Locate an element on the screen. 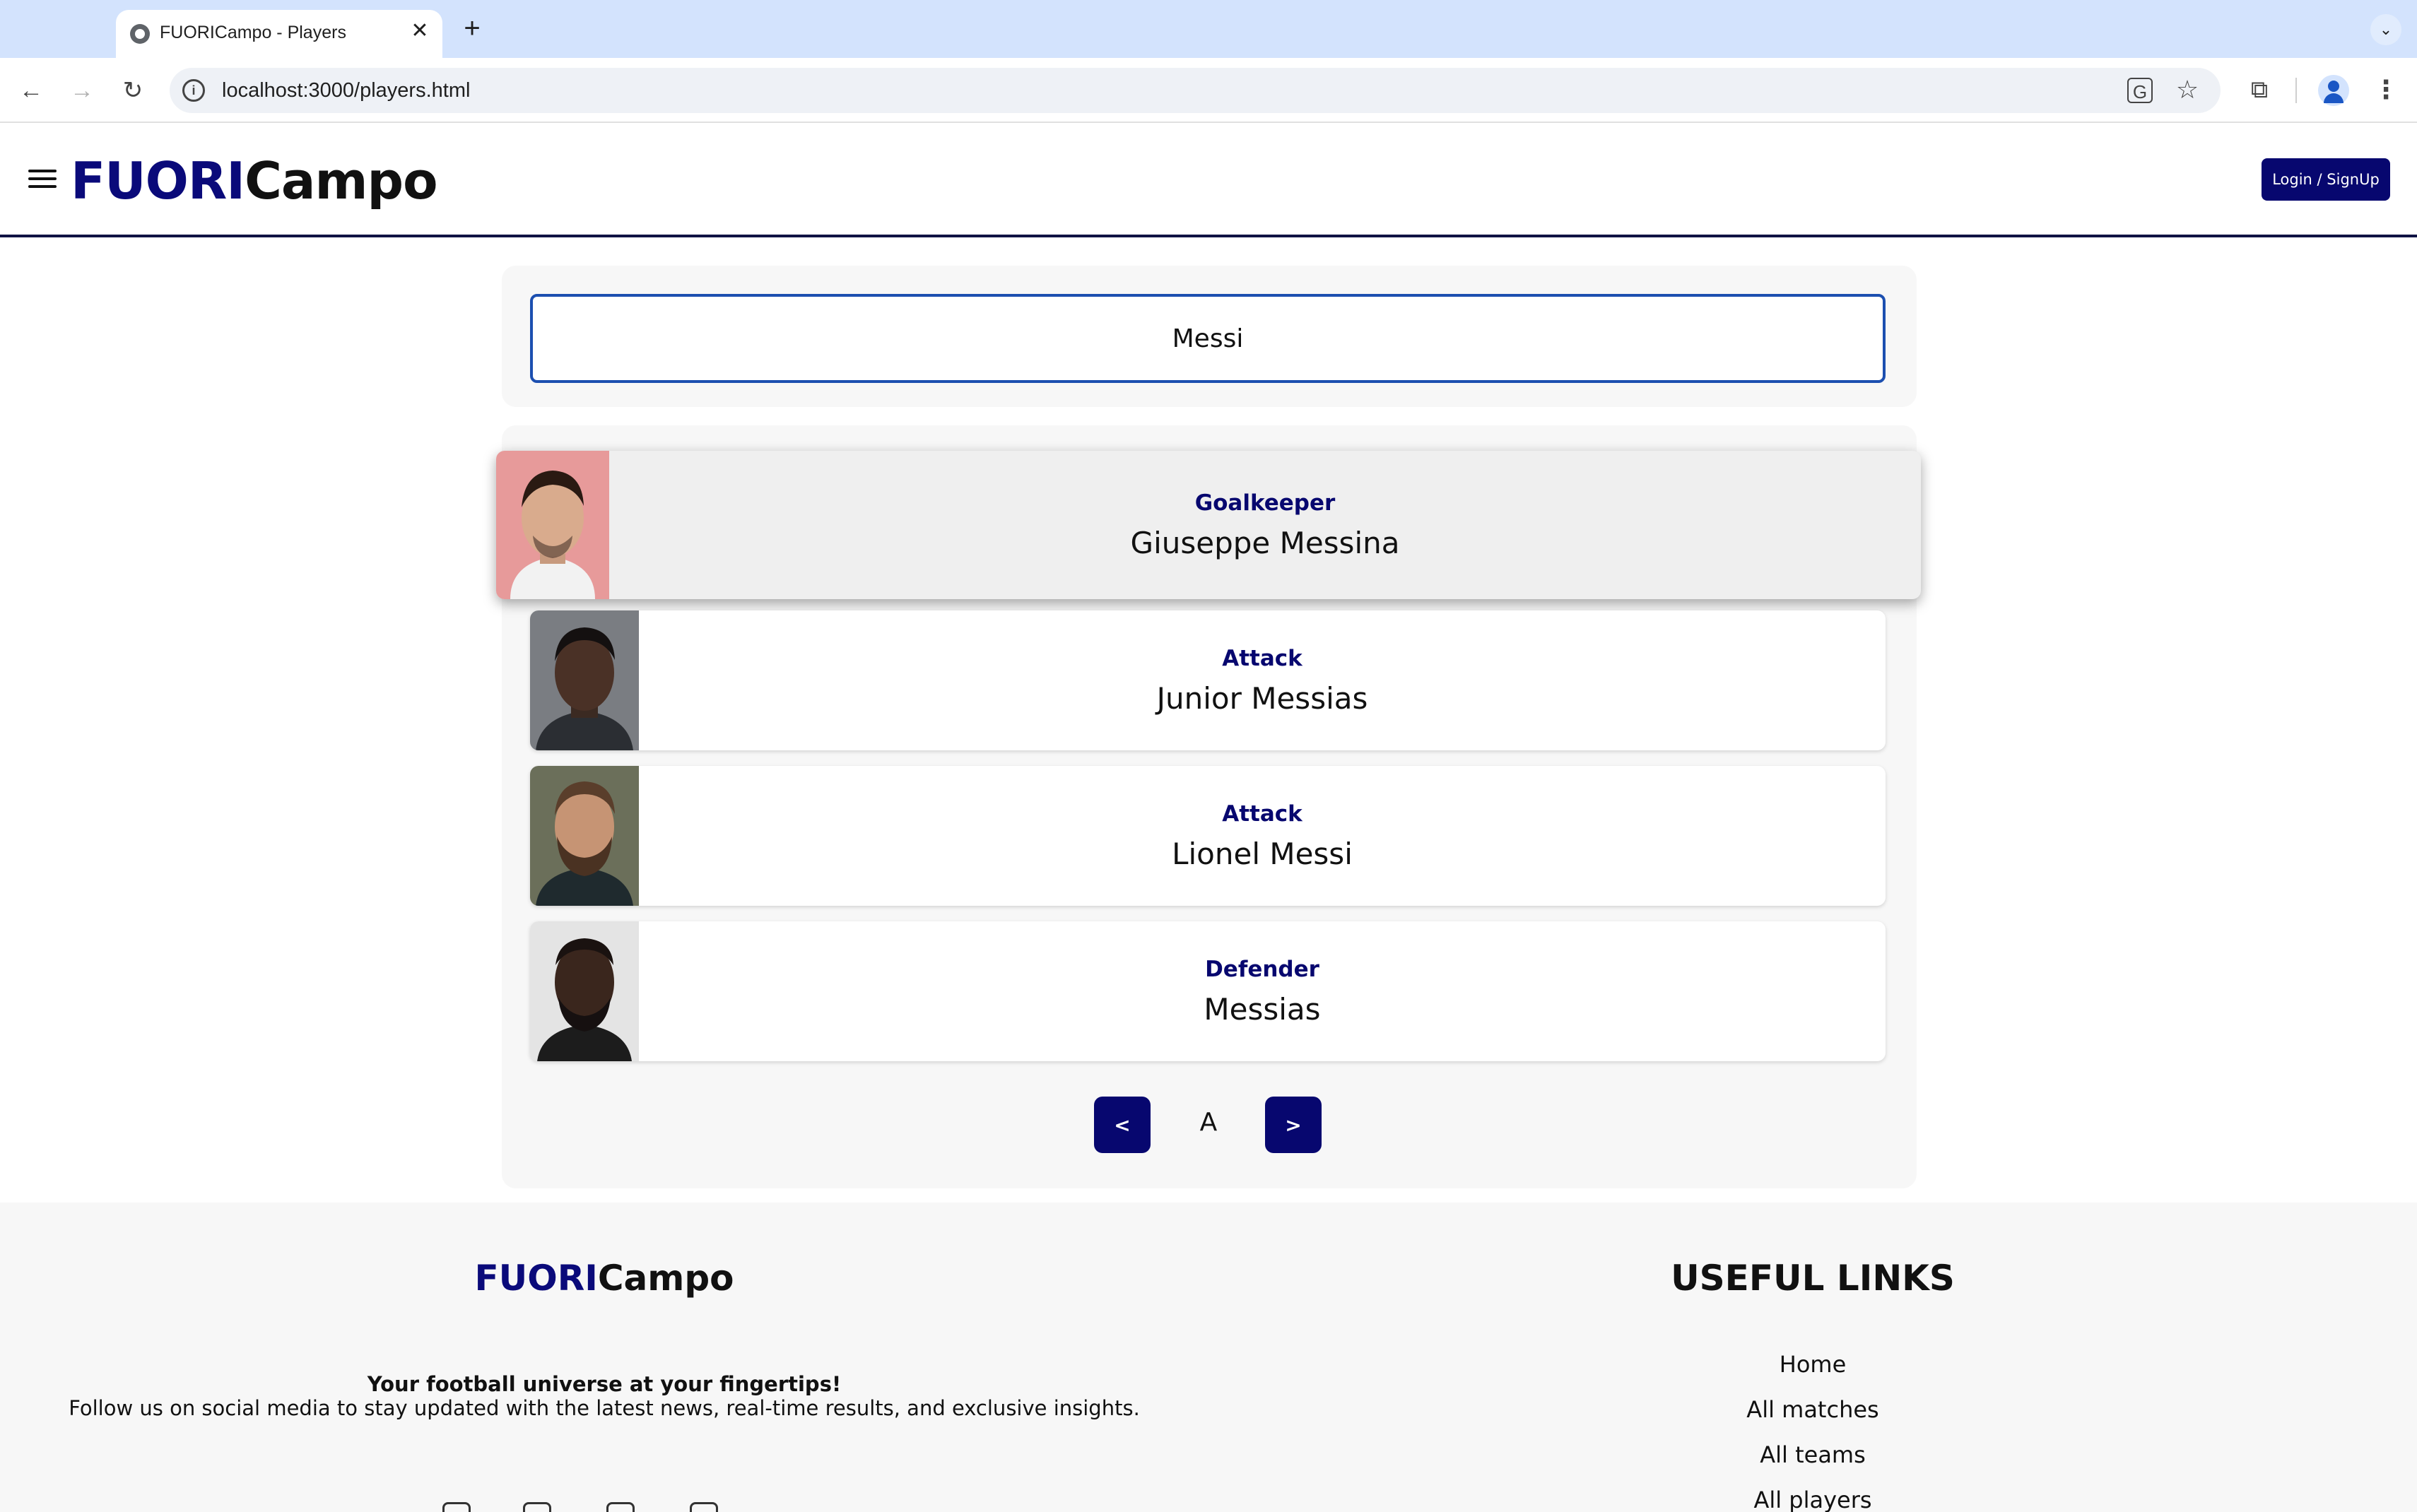 The image size is (2417, 1512). translate-icon: G is located at coordinates (2140, 90).